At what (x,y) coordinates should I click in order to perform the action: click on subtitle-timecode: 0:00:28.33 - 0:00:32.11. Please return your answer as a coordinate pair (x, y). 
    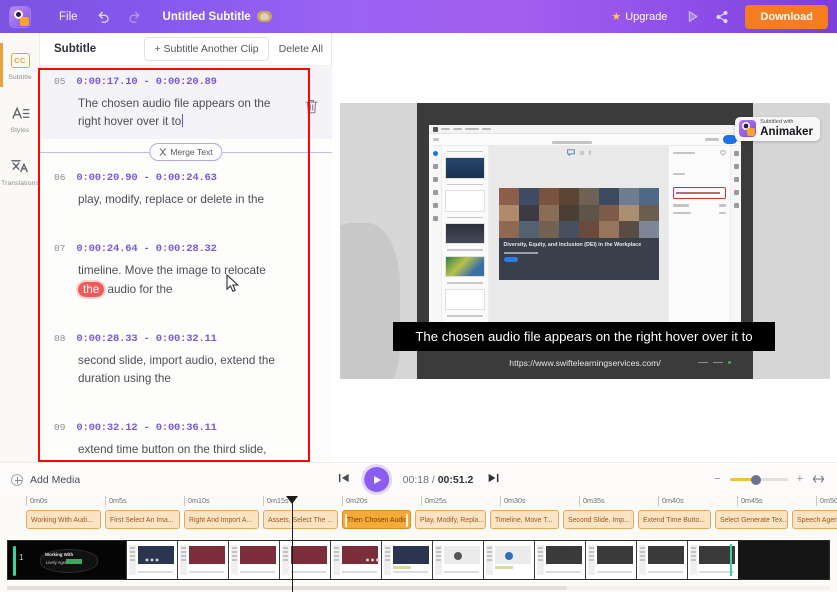
    Looking at the image, I should click on (146, 338).